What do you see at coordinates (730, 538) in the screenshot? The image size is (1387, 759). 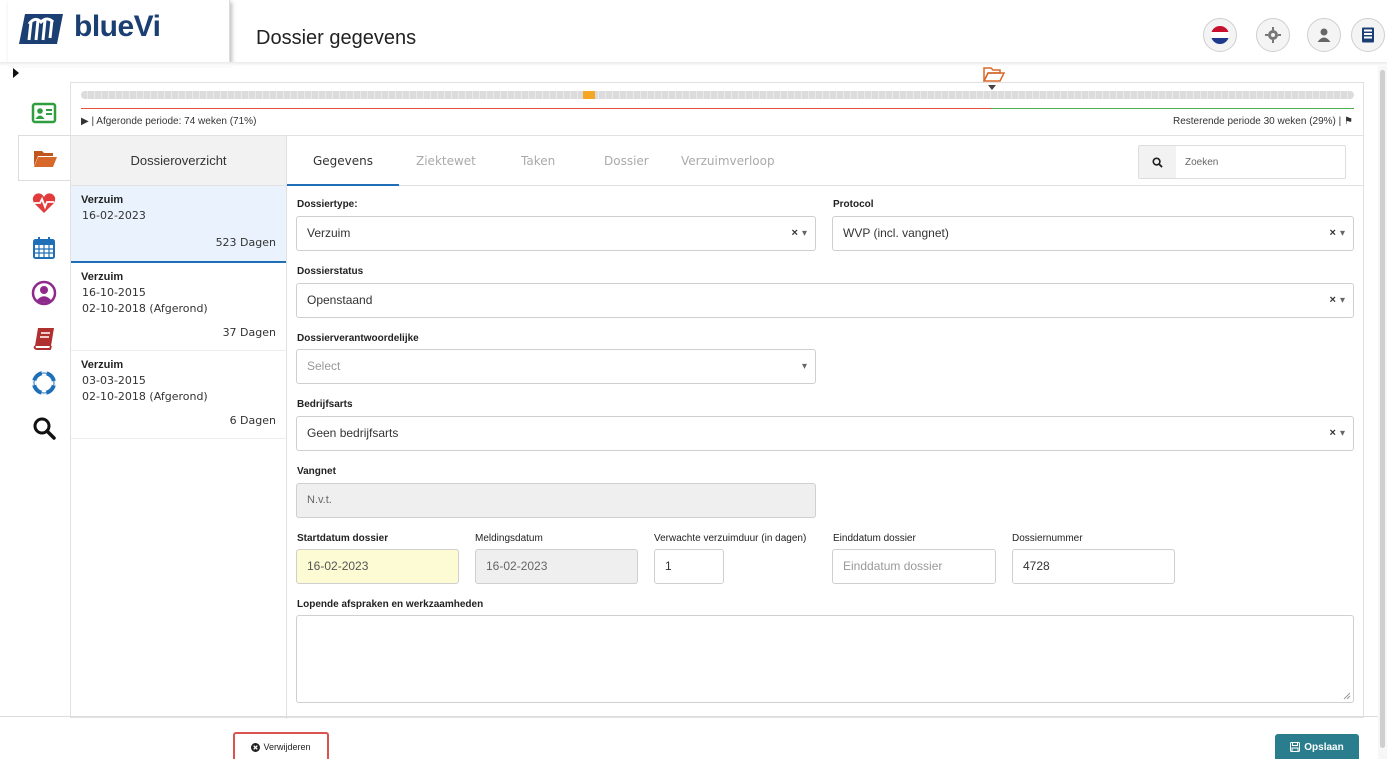 I see `verzuimduur-label: Verwachte verzuimduur (in dagen)` at bounding box center [730, 538].